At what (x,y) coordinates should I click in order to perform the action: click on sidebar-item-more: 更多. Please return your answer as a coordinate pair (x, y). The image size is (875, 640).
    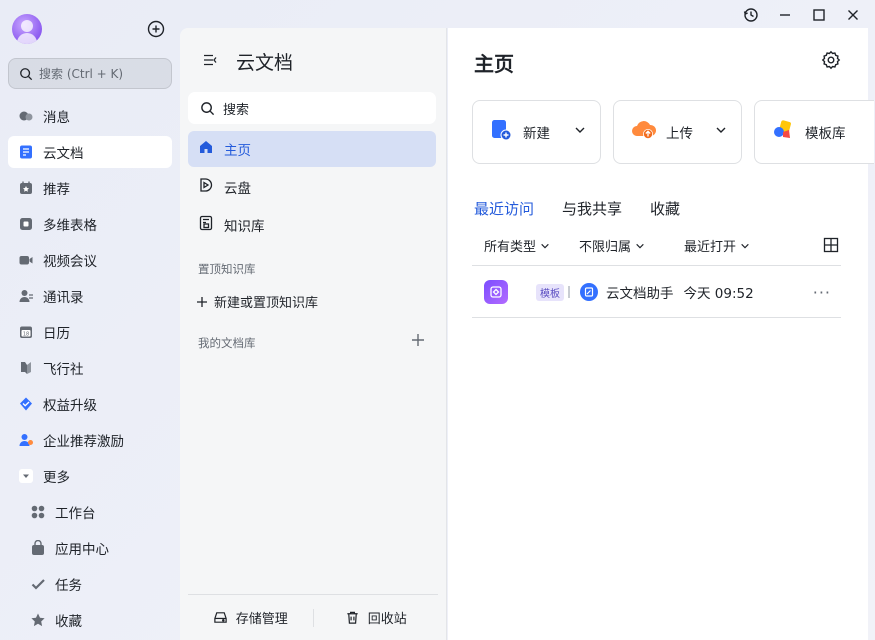
    Looking at the image, I should click on (90, 476).